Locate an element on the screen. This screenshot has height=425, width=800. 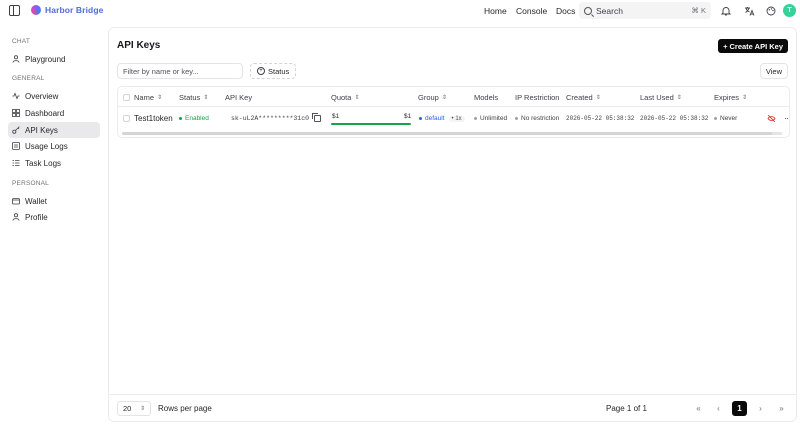
horizontal-scrollbar is located at coordinates (452, 133).